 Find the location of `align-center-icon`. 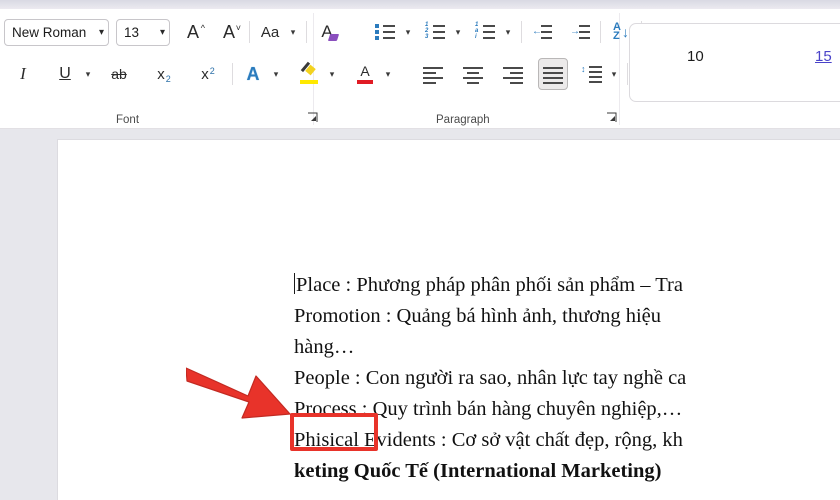

align-center-icon is located at coordinates (473, 75).